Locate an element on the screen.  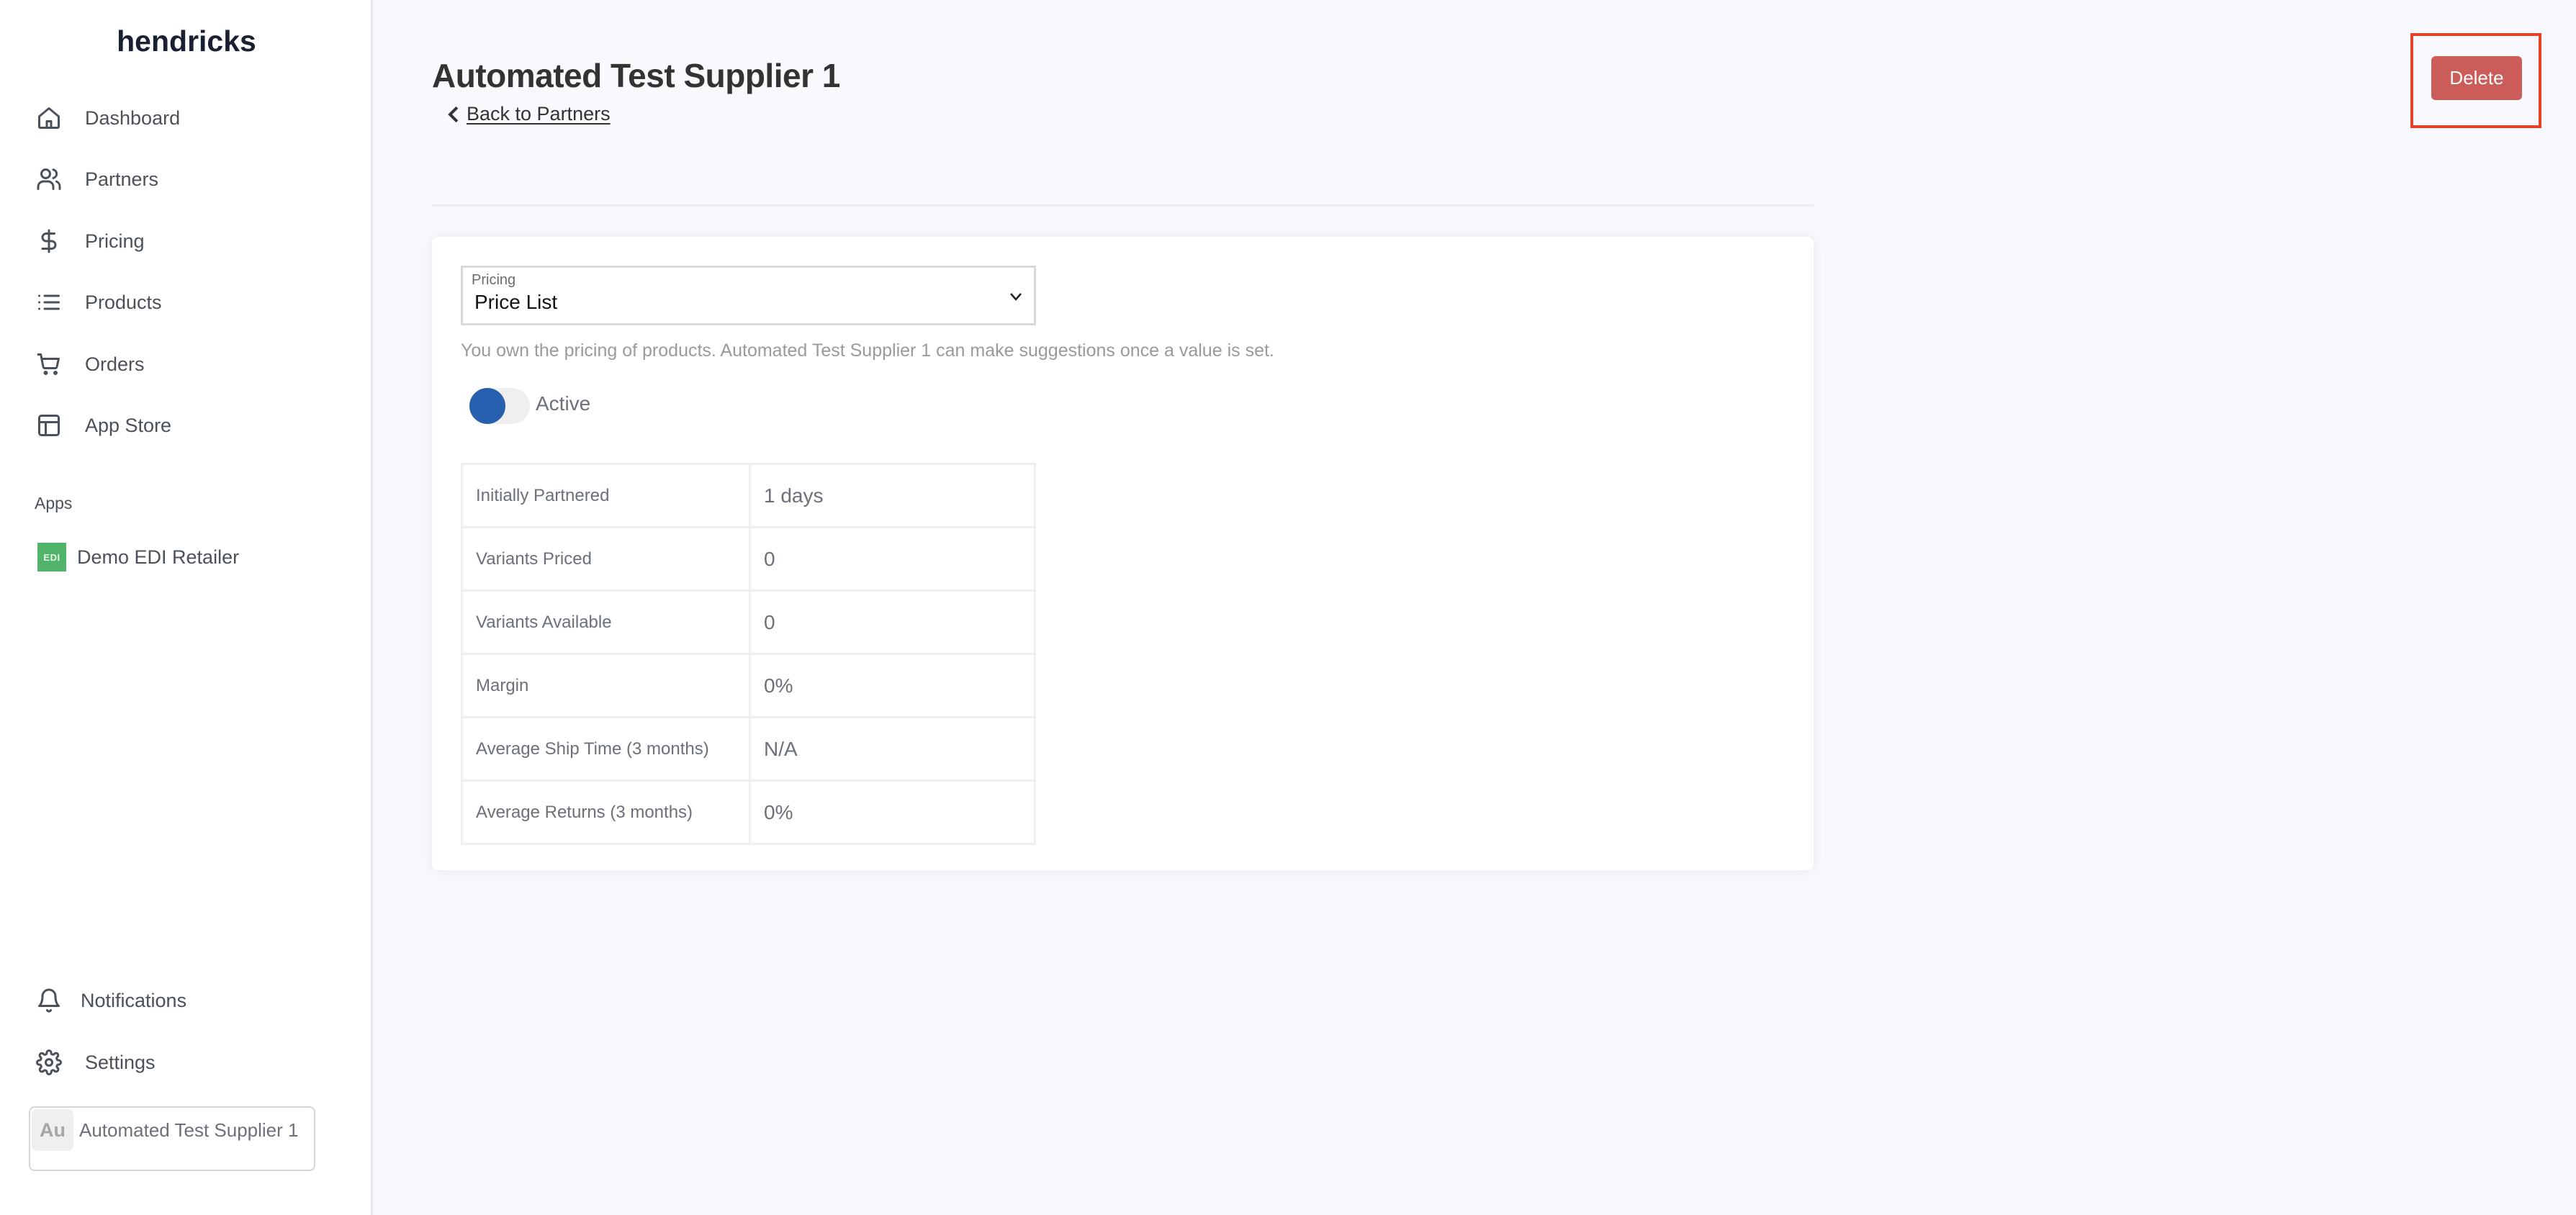
account-switcher: Au Automated Test Supplier 1 is located at coordinates (172, 1138).